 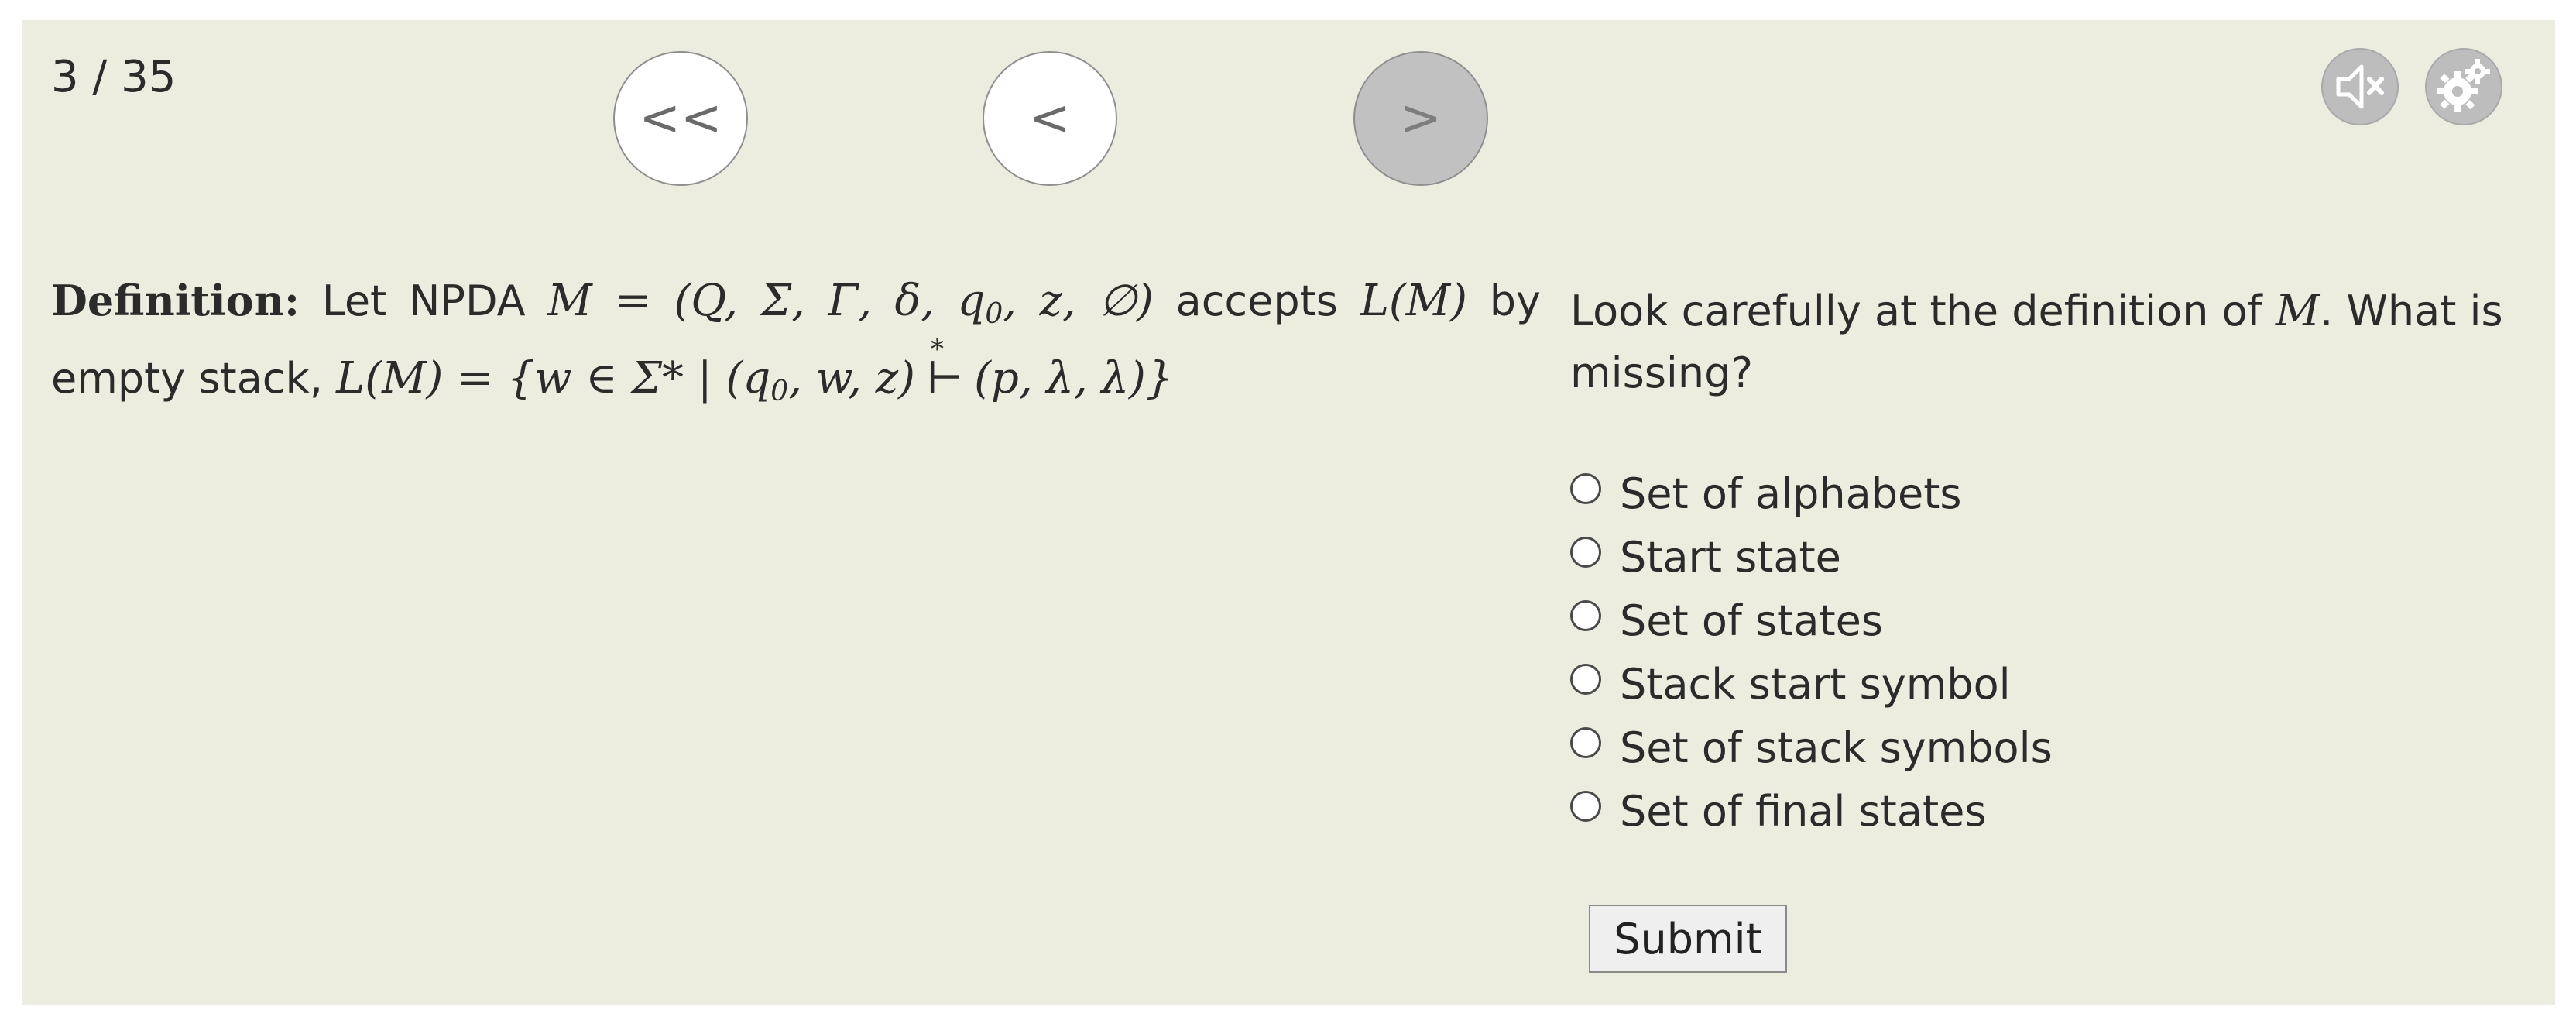 I want to click on definition-text-1: Let NPDA, so click(x=423, y=300).